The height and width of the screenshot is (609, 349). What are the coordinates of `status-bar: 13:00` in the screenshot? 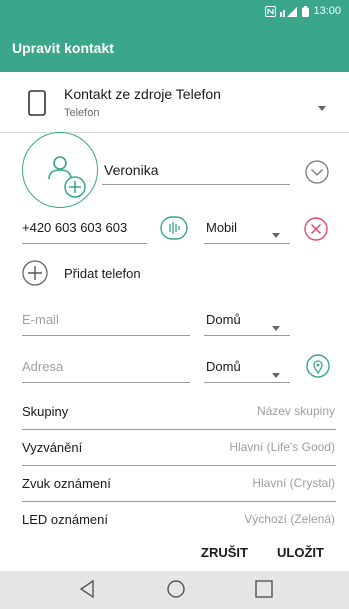 It's located at (174, 12).